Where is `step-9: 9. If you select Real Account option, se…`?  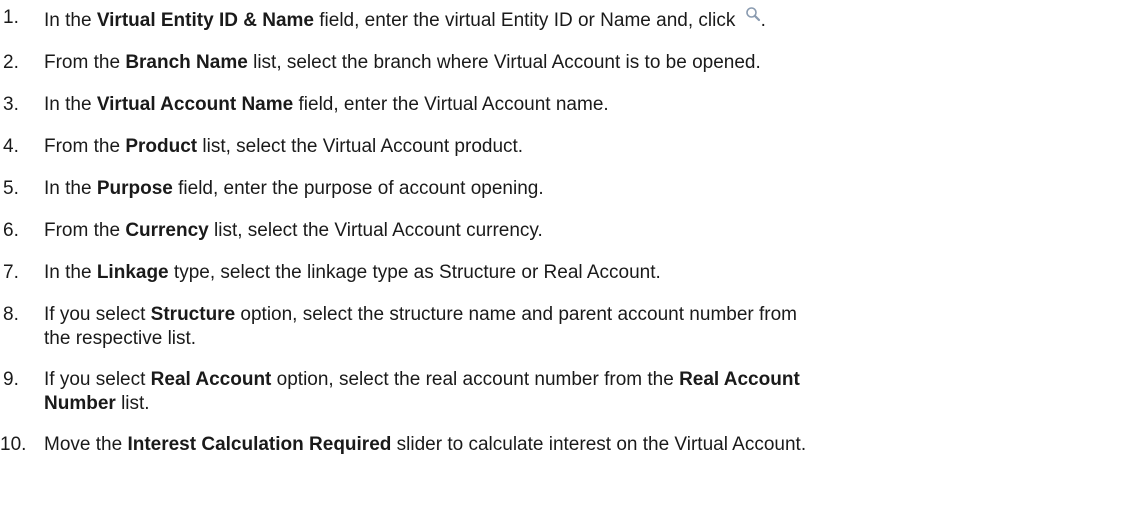 step-9: 9. If you select Real Account option, se… is located at coordinates (566, 392).